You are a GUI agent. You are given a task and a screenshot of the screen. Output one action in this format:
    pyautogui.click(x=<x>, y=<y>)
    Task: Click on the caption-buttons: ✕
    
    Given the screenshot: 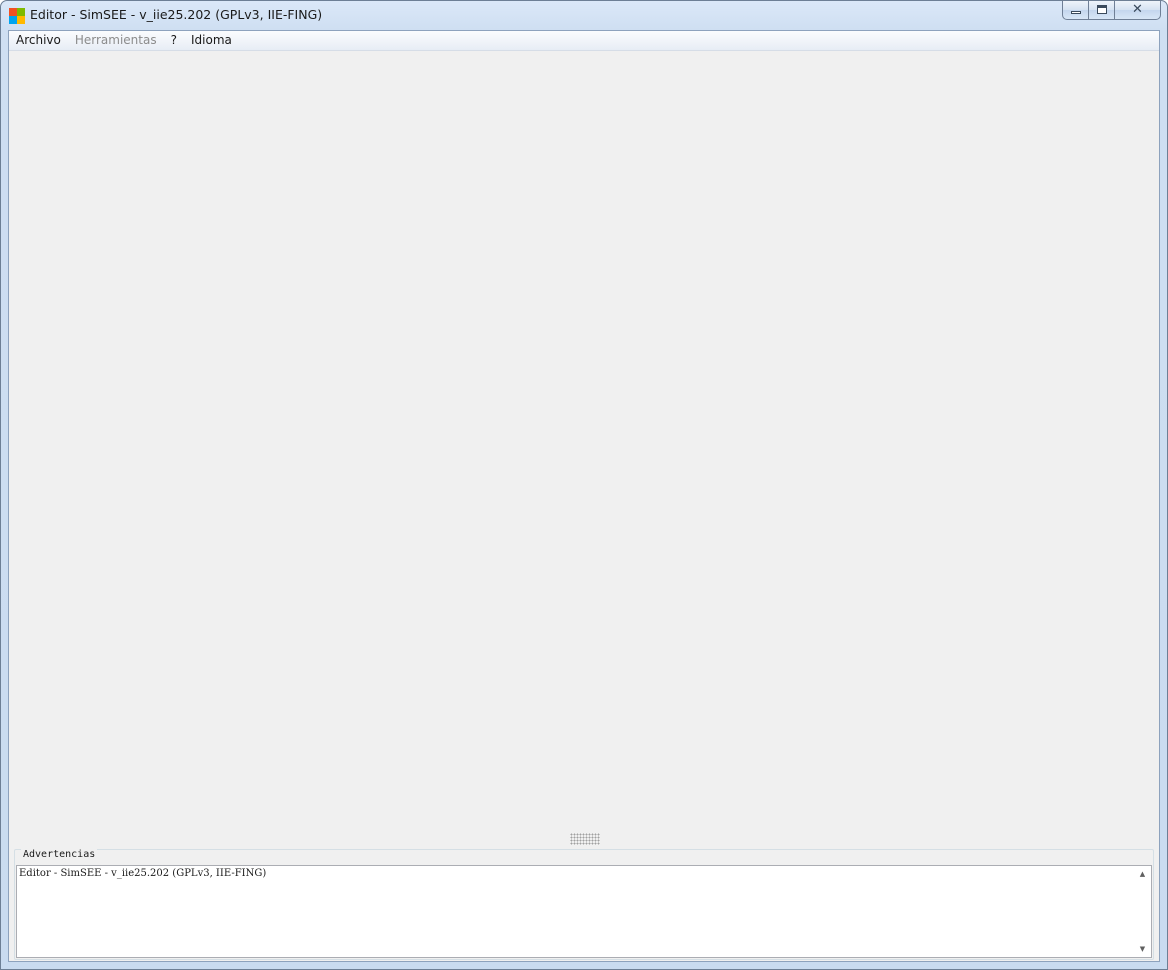 What is the action you would take?
    pyautogui.click(x=1111, y=11)
    